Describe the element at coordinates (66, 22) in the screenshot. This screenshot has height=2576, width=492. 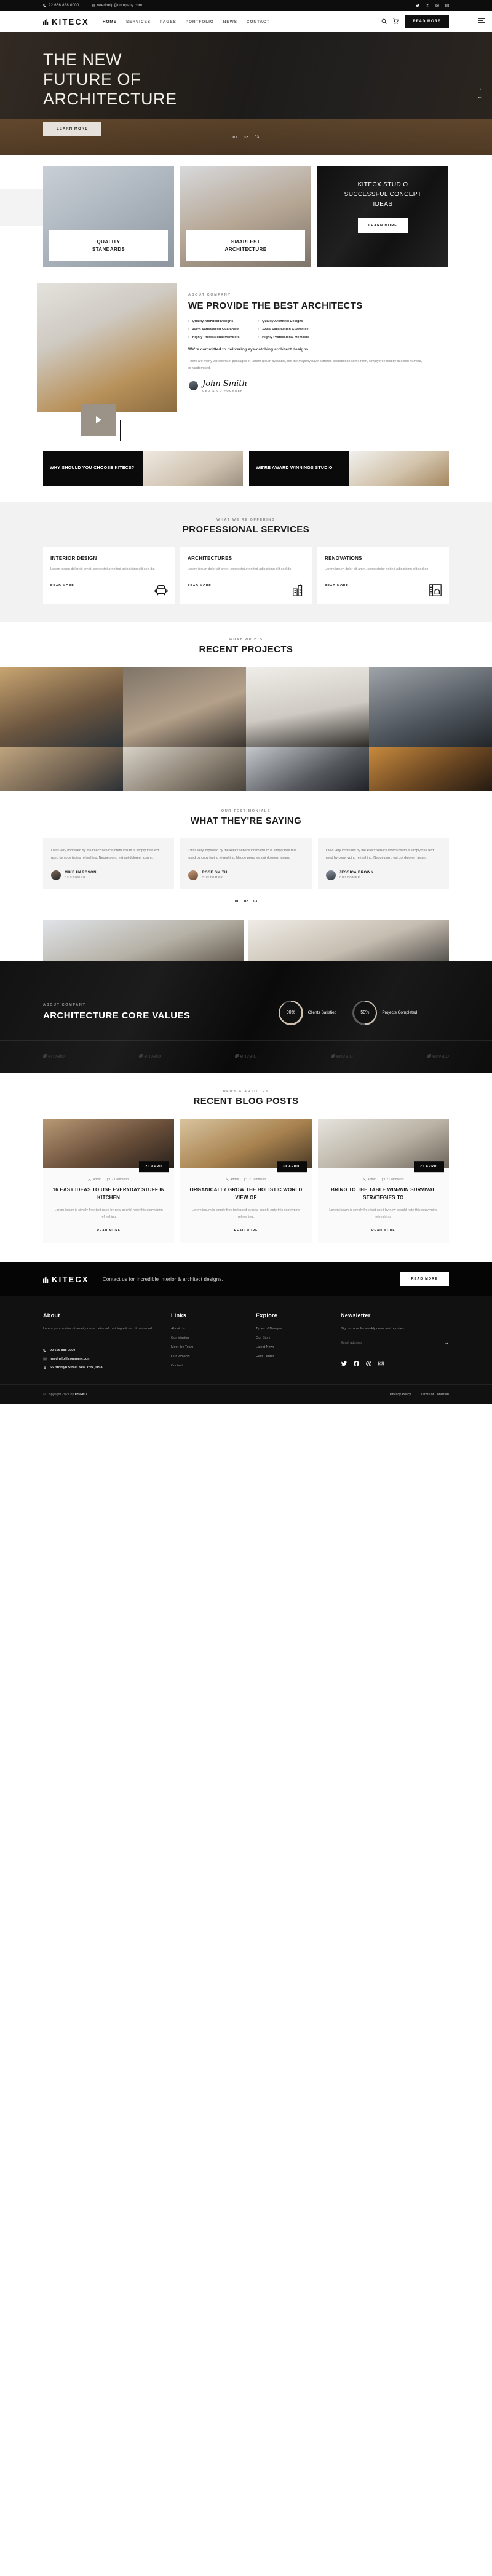
I see `site-logo: KITECX` at that location.